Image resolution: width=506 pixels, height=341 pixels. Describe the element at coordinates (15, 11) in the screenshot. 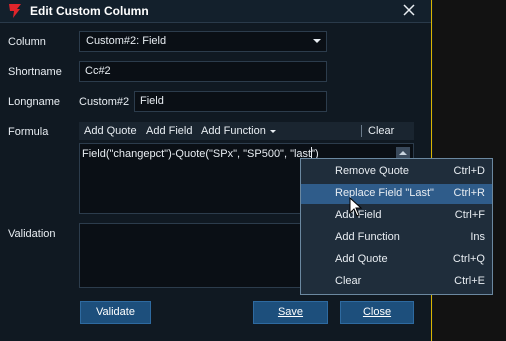

I see `app-logo-icon` at that location.